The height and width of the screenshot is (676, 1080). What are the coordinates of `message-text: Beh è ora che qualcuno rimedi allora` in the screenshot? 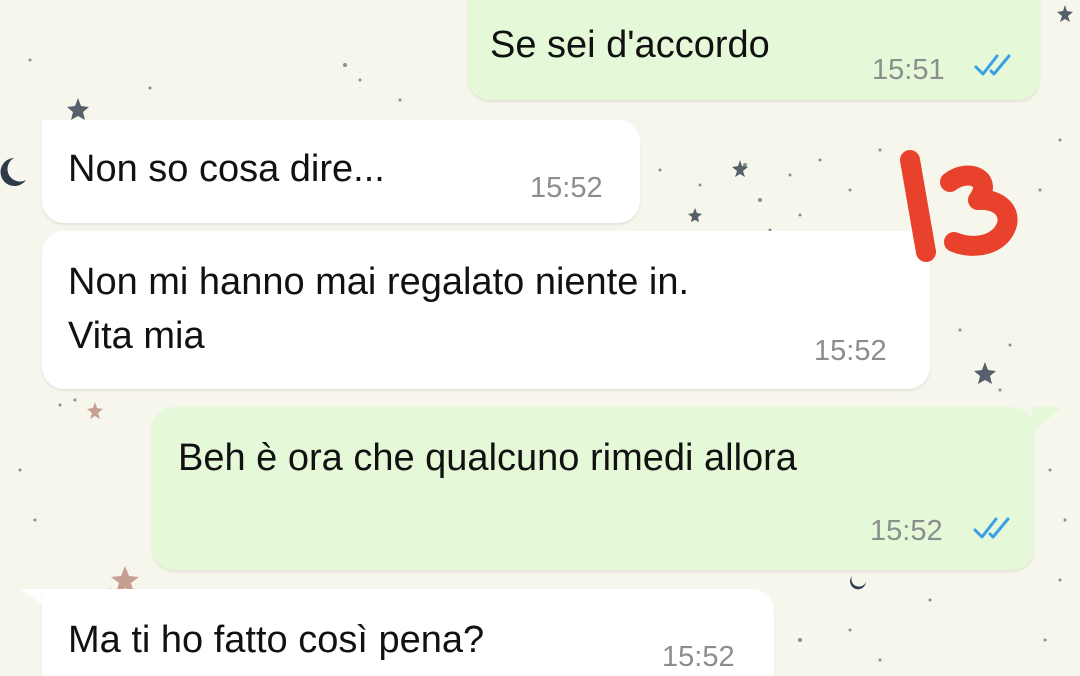 It's located at (487, 458).